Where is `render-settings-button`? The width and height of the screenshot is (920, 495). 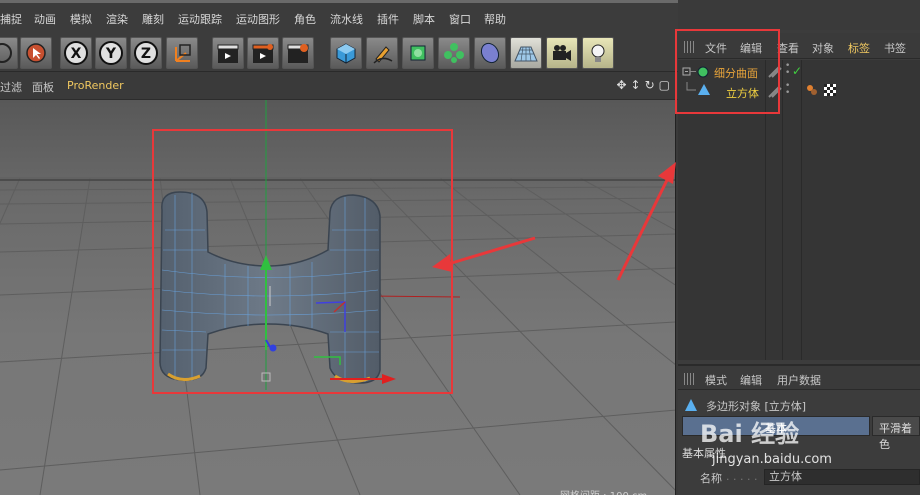 render-settings-button is located at coordinates (298, 53).